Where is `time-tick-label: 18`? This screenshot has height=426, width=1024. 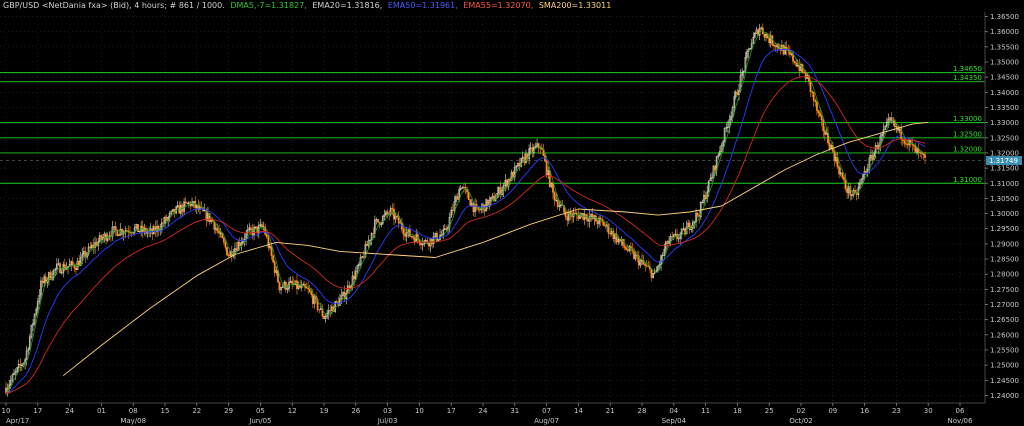 time-tick-label: 18 is located at coordinates (737, 411).